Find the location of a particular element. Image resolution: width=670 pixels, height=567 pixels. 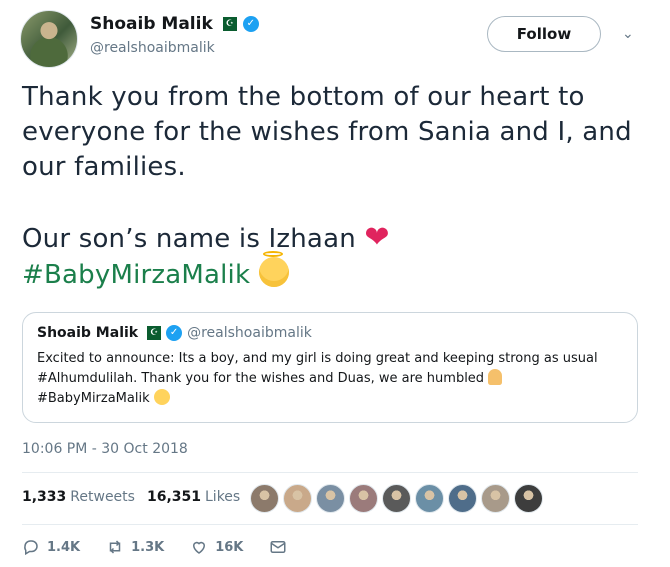

hashtag-link: #BabyMirzaMalik is located at coordinates (136, 275).